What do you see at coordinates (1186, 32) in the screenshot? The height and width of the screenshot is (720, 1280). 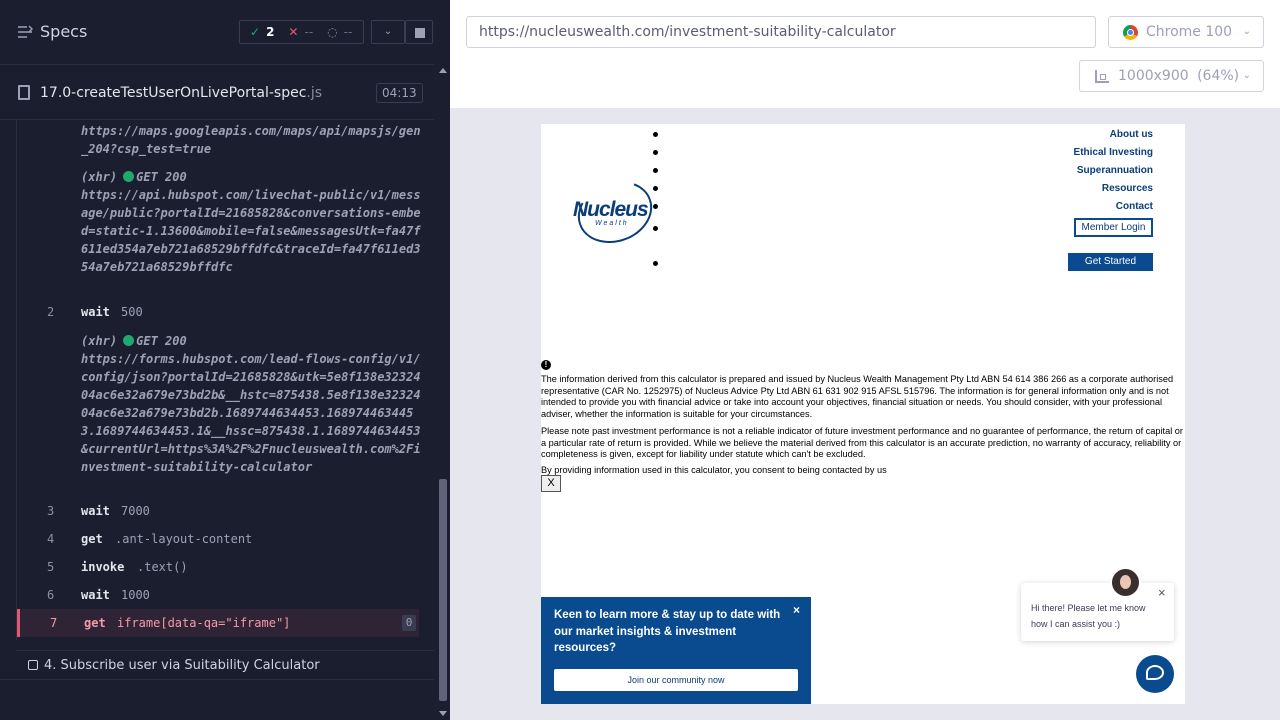 I see `browser-selector: Chrome 100 ⌄` at bounding box center [1186, 32].